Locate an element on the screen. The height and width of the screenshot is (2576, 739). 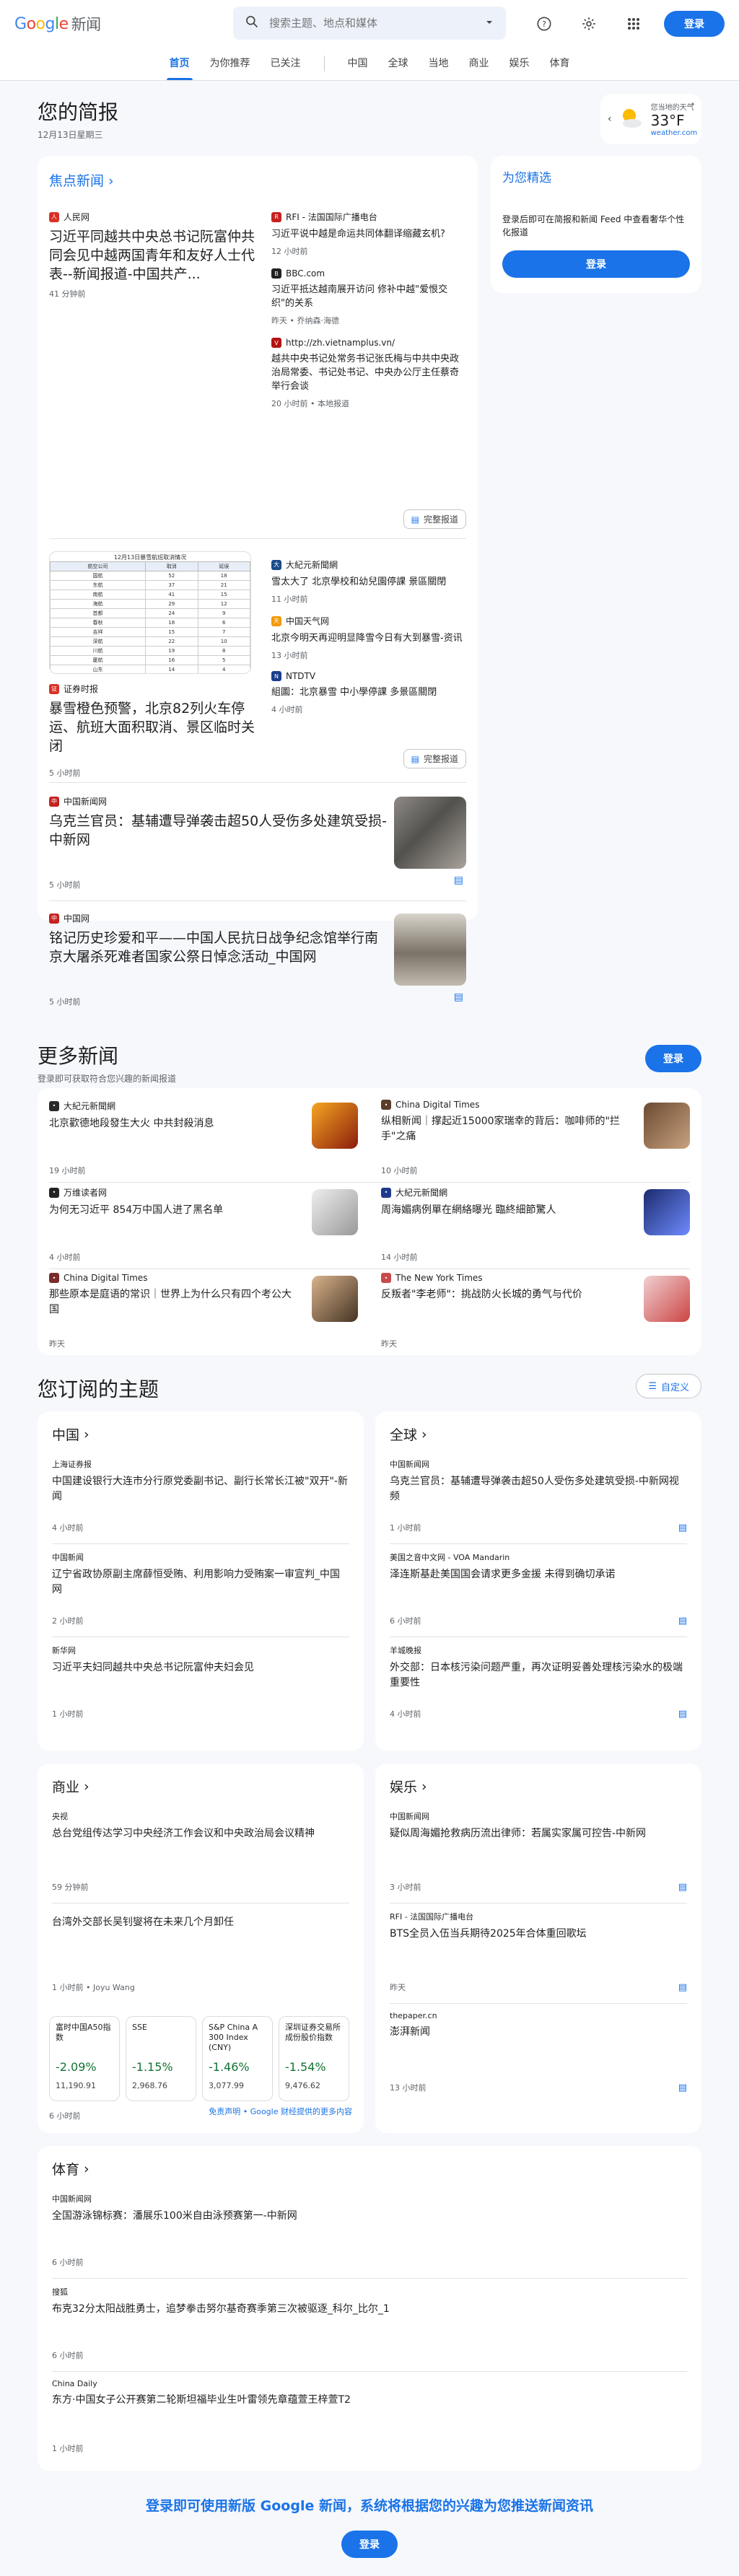
story-title: 澎湃新闻 is located at coordinates (538, 2032).